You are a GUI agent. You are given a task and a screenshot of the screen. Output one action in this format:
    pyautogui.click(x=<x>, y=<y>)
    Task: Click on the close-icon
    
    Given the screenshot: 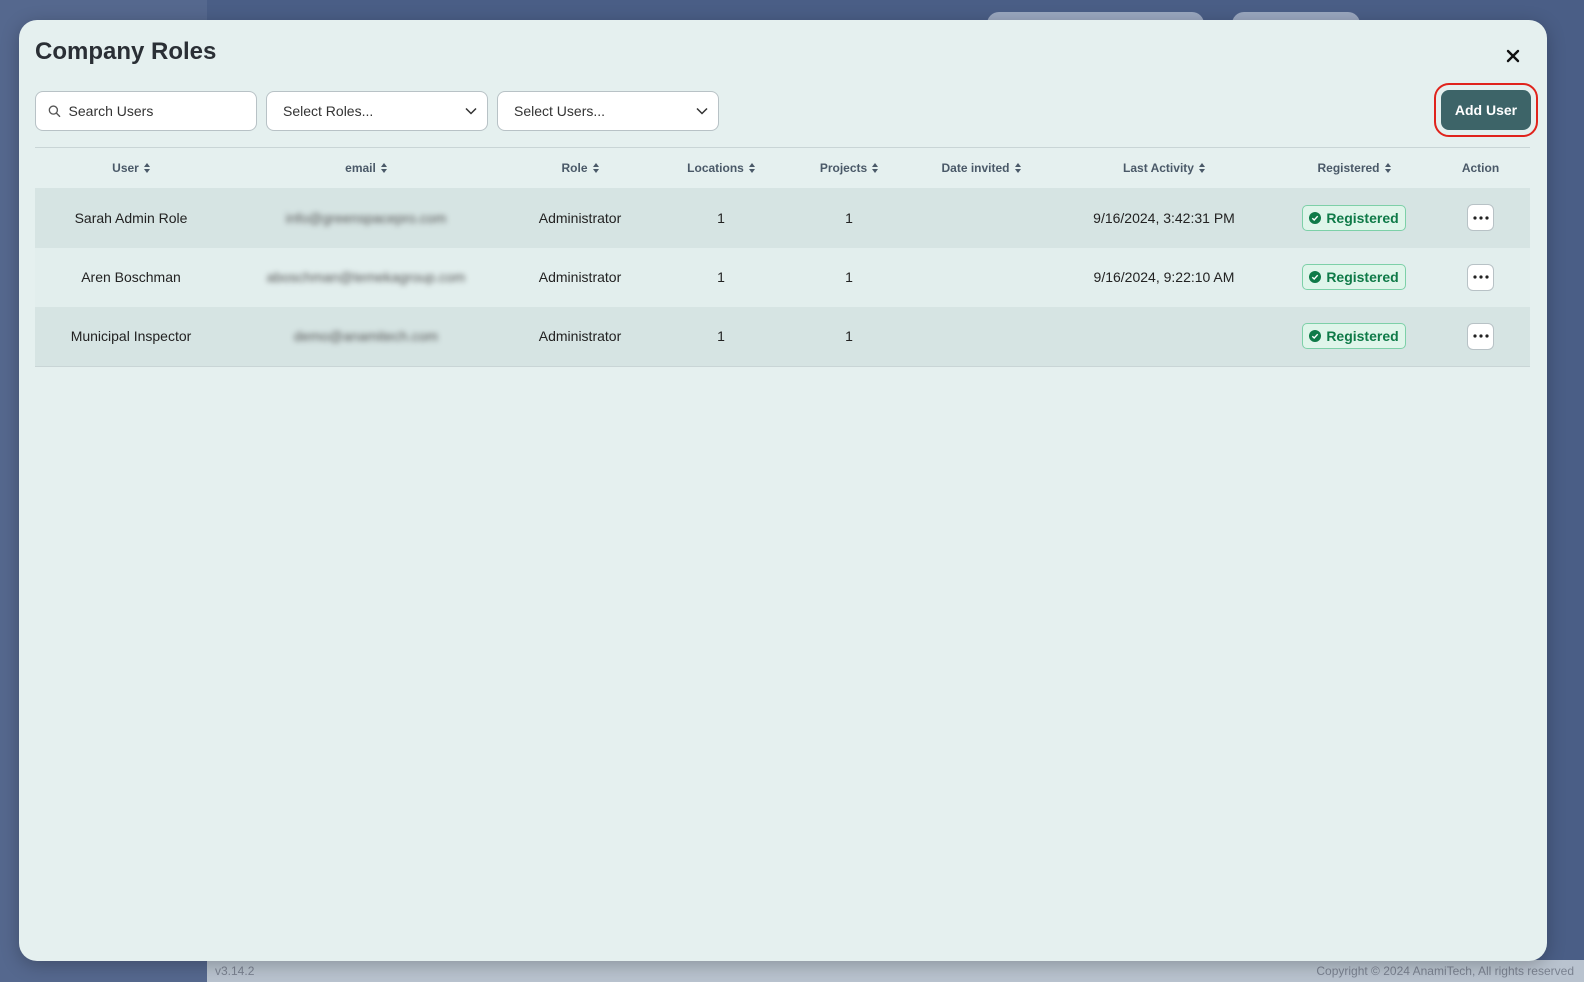 What is the action you would take?
    pyautogui.click(x=1513, y=56)
    